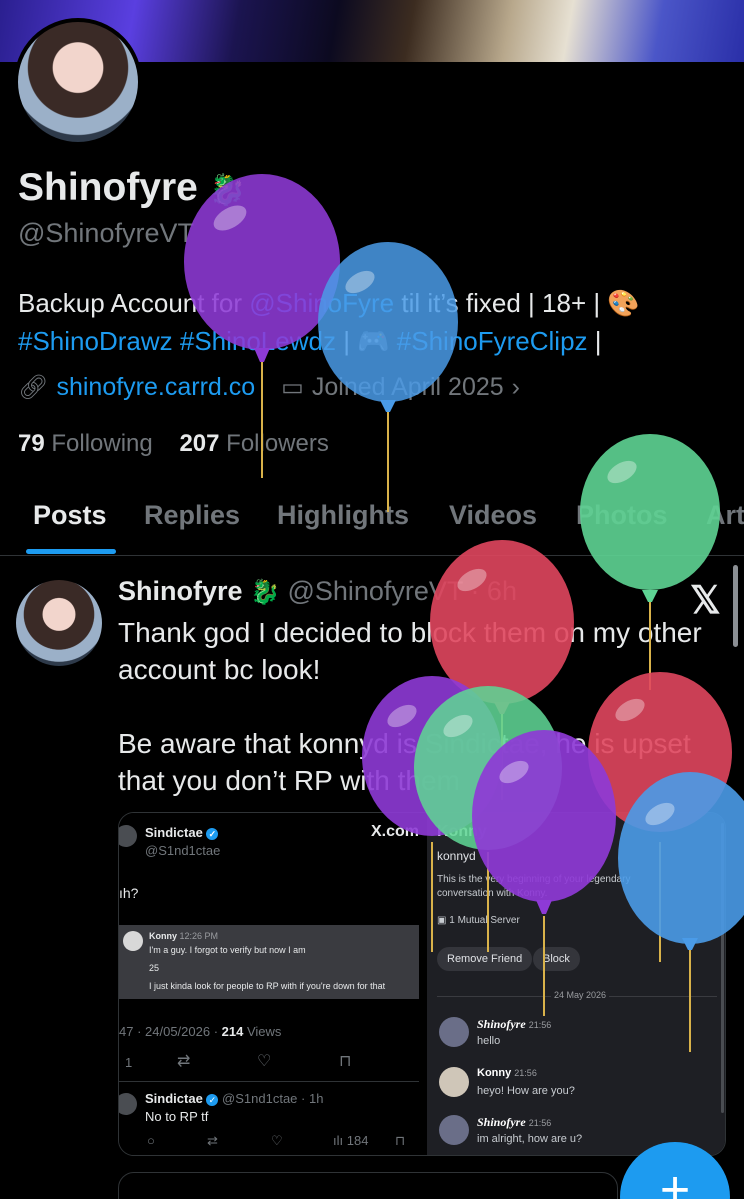 The image size is (744, 1199). What do you see at coordinates (343, 515) in the screenshot?
I see `tab-highlights: Highlights` at bounding box center [343, 515].